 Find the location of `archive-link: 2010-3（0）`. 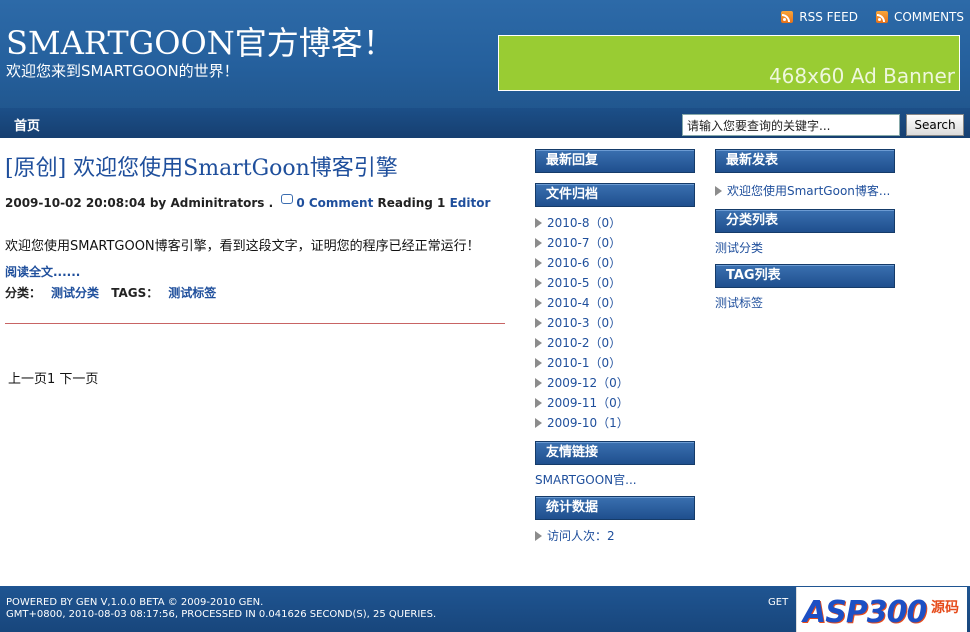

archive-link: 2010-3（0） is located at coordinates (584, 323).